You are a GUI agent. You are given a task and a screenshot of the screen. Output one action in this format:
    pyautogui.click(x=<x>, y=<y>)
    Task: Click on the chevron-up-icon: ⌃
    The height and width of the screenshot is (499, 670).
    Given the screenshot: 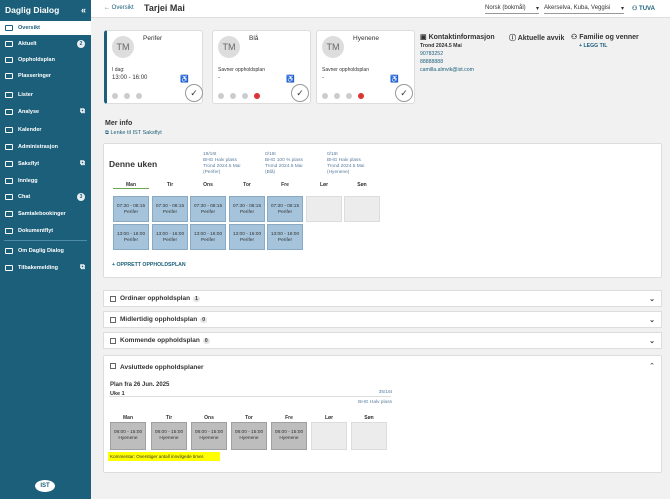 What is the action you would take?
    pyautogui.click(x=652, y=366)
    